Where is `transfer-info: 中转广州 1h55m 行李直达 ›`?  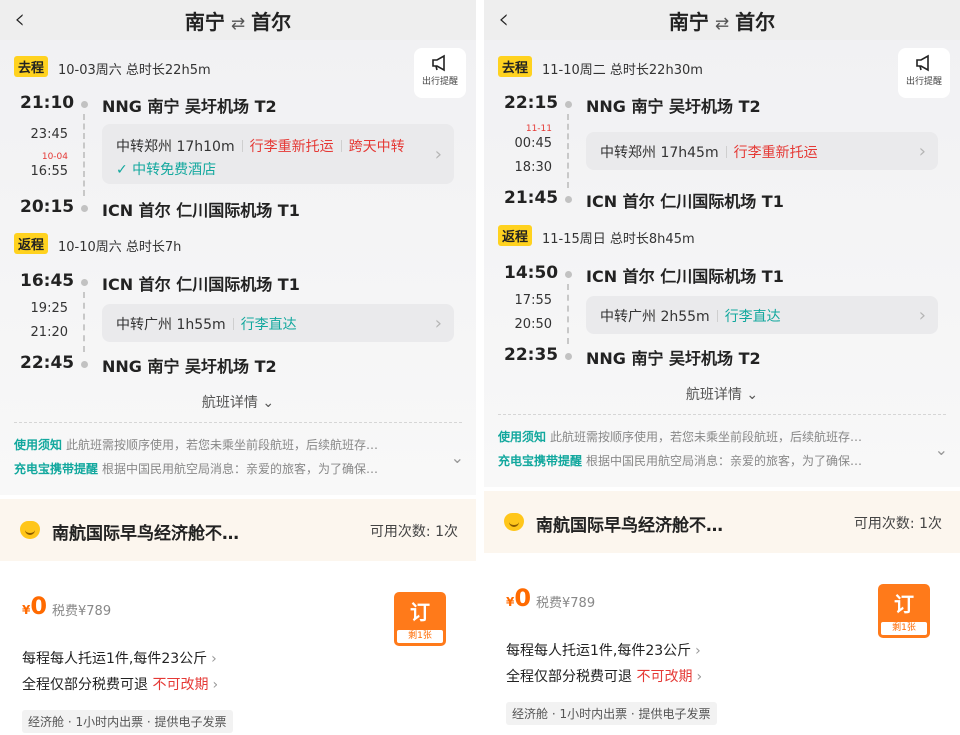 transfer-info: 中转广州 1h55m 行李直达 › is located at coordinates (278, 323).